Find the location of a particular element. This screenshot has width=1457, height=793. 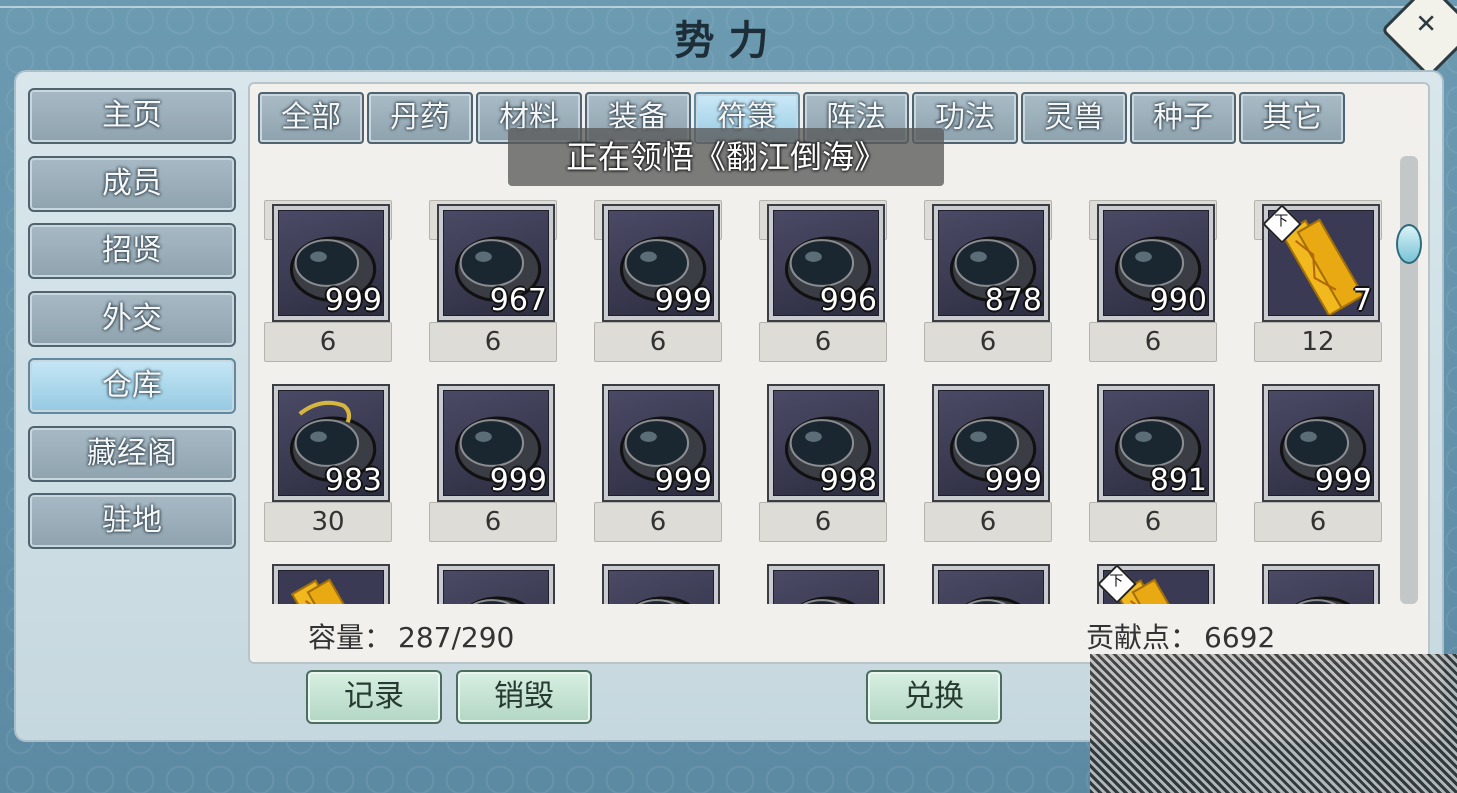

contribution-value: 6692 is located at coordinates (1240, 637).